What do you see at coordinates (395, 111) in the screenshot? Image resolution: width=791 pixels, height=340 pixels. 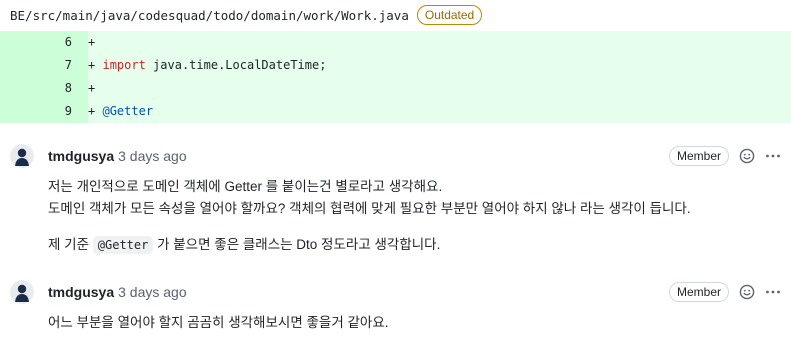 I see `diff-line: 9 + @Getter` at bounding box center [395, 111].